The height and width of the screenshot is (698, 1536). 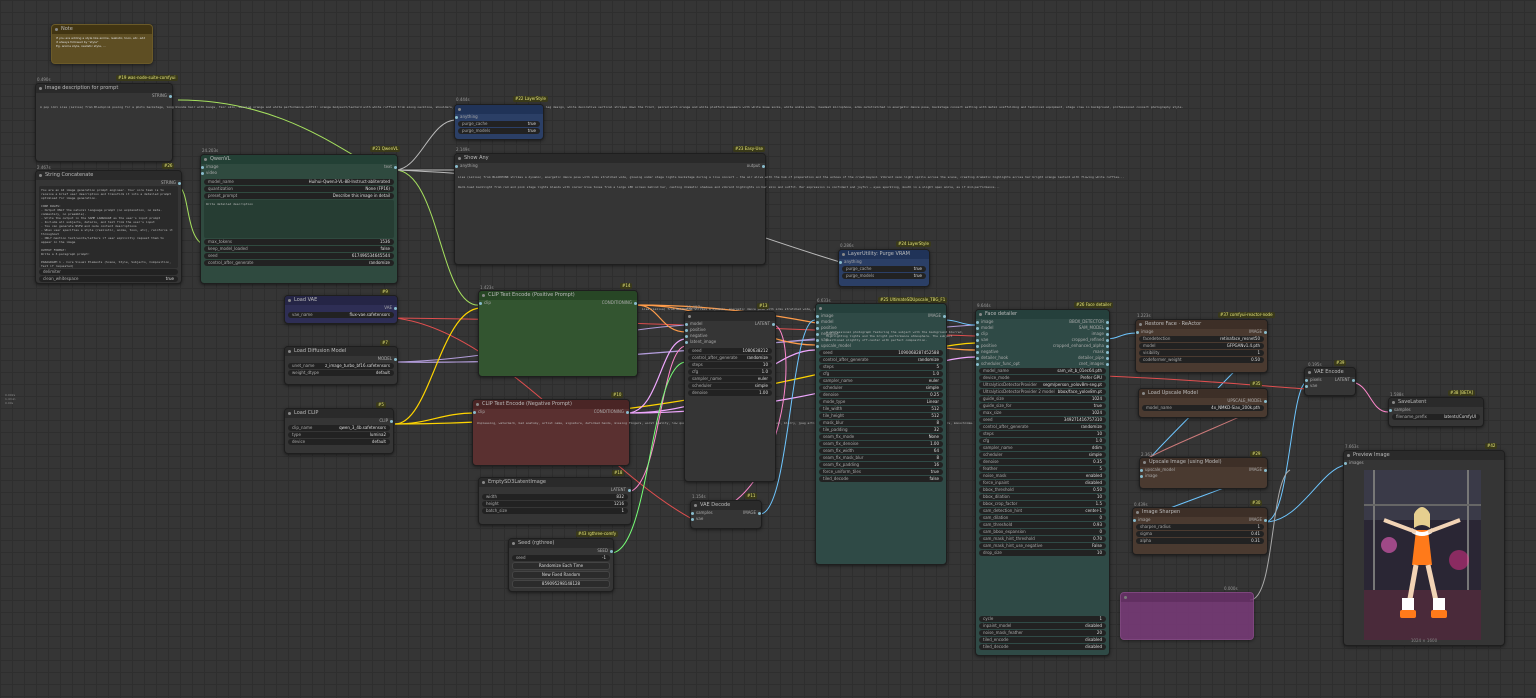 What do you see at coordinates (1200, 527) in the screenshot?
I see `sharpen-radius-widget: sharpen_radius 1` at bounding box center [1200, 527].